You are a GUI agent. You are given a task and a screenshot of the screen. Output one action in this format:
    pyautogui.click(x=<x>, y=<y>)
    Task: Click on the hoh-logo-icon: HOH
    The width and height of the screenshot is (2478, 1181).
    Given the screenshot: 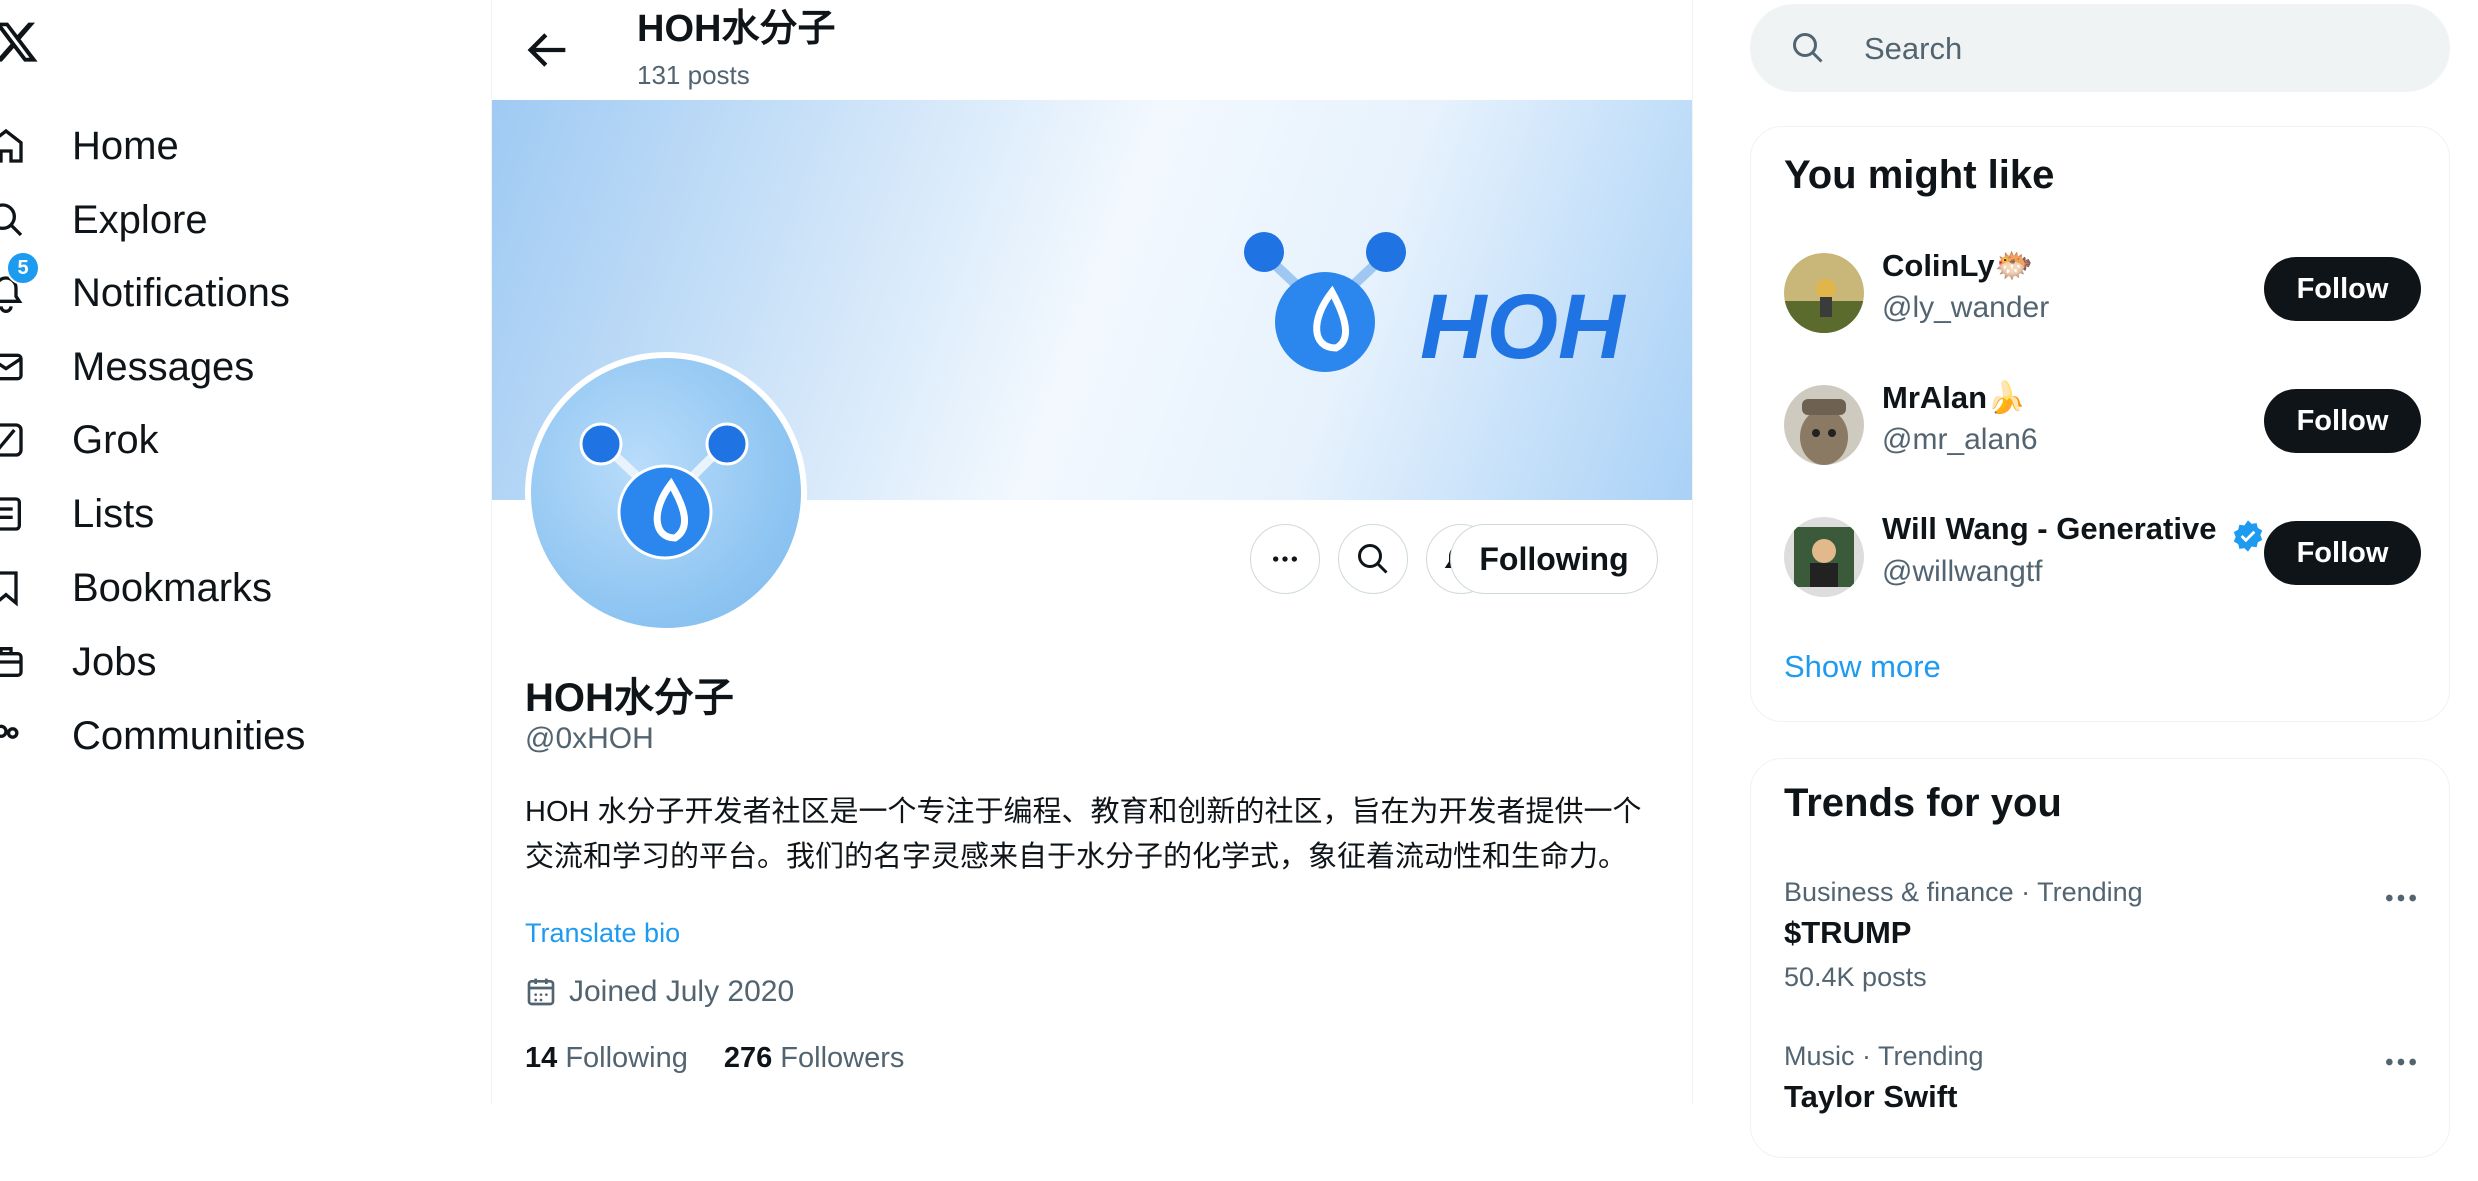 What is the action you would take?
    pyautogui.click(x=1435, y=305)
    